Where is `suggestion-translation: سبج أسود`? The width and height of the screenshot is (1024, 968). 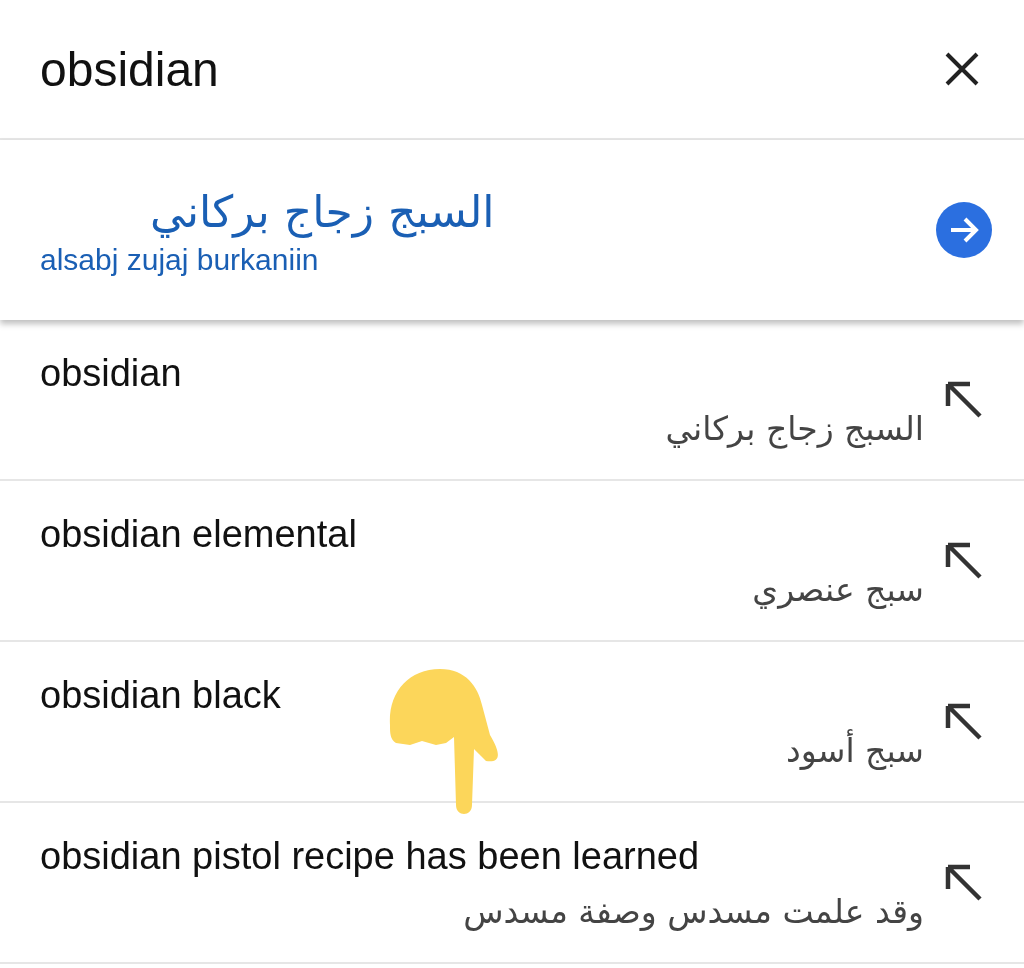 suggestion-translation: سبج أسود is located at coordinates (855, 750).